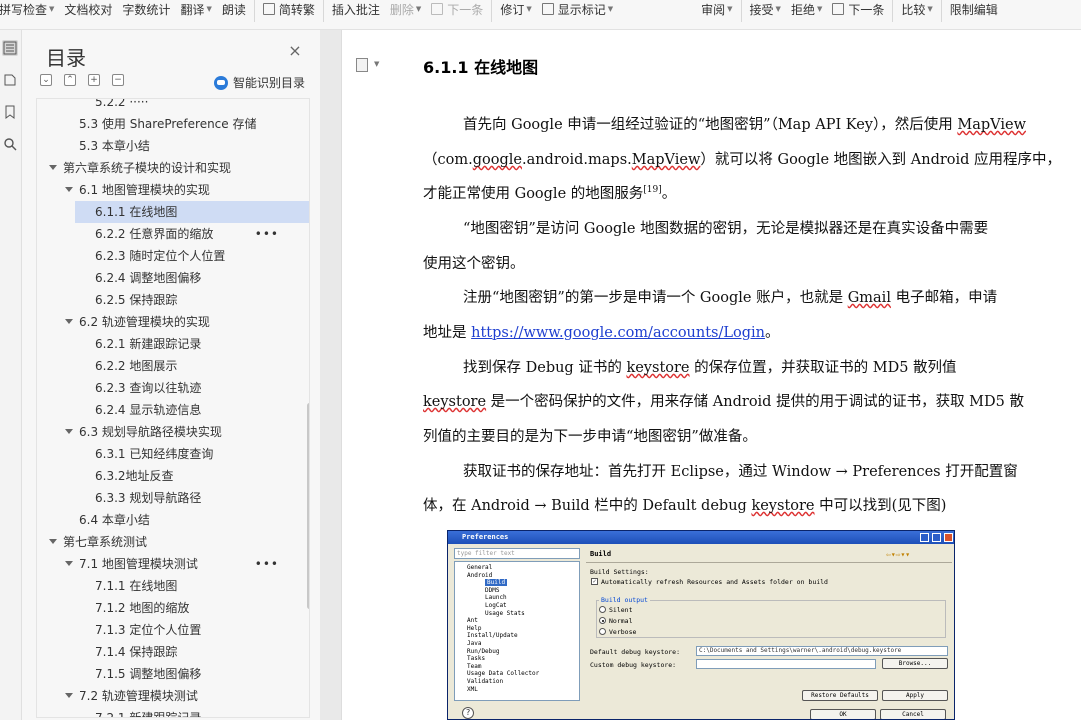 This screenshot has height=720, width=1081. Describe the element at coordinates (505, 614) in the screenshot. I see `image-tree-item: Usage Stats` at that location.